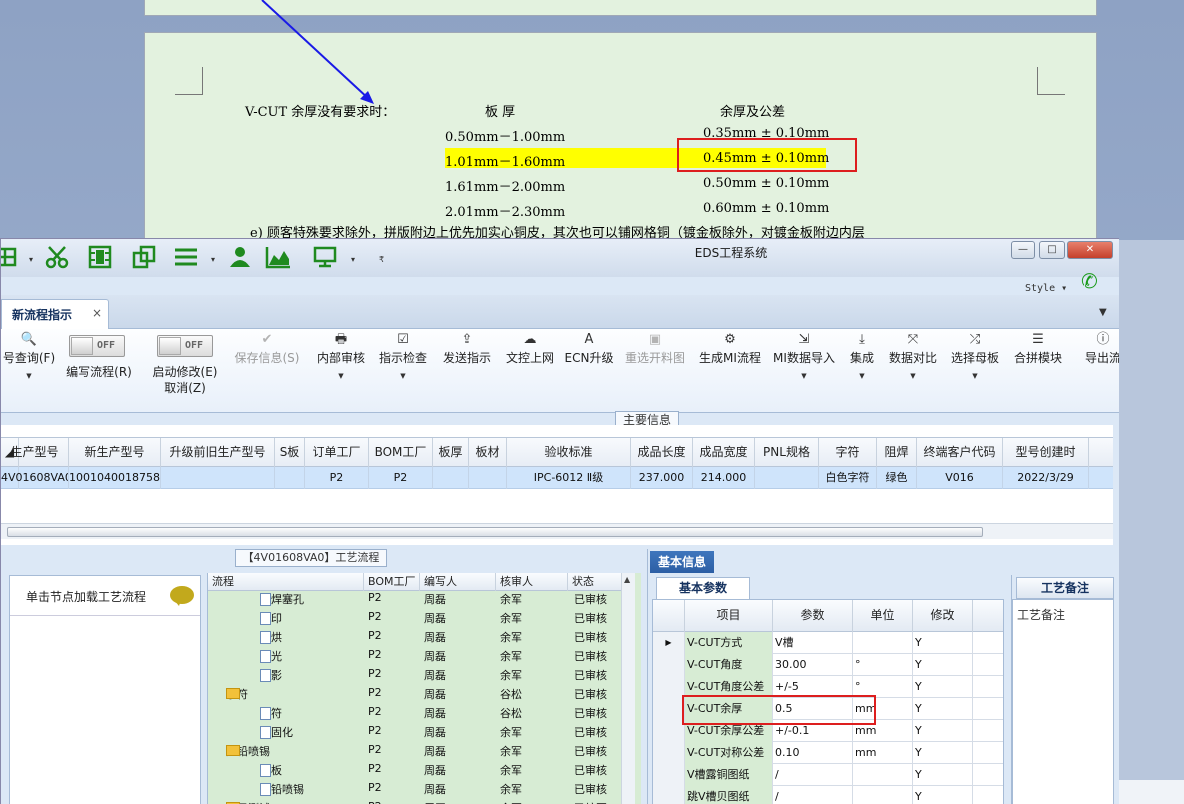 This screenshot has width=1184, height=804. Describe the element at coordinates (669, 643) in the screenshot. I see `row-indicator: ▶` at that location.